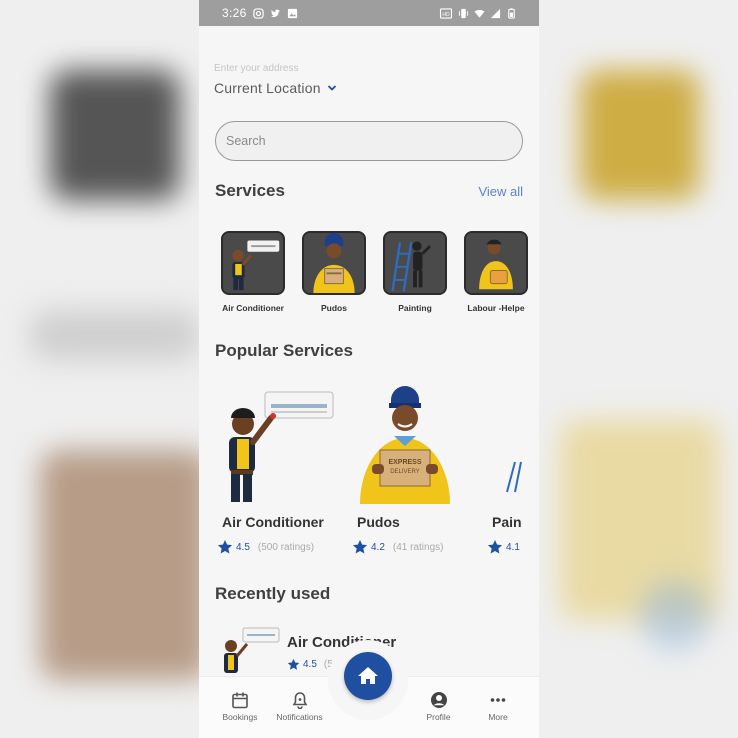 Image resolution: width=738 pixels, height=738 pixels. Describe the element at coordinates (258, 13) in the screenshot. I see `instagram-icon` at that location.